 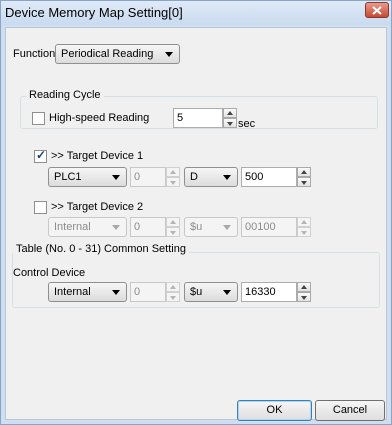 What do you see at coordinates (196, 13) in the screenshot?
I see `title-bar: Device Memory Map Setting[0]` at bounding box center [196, 13].